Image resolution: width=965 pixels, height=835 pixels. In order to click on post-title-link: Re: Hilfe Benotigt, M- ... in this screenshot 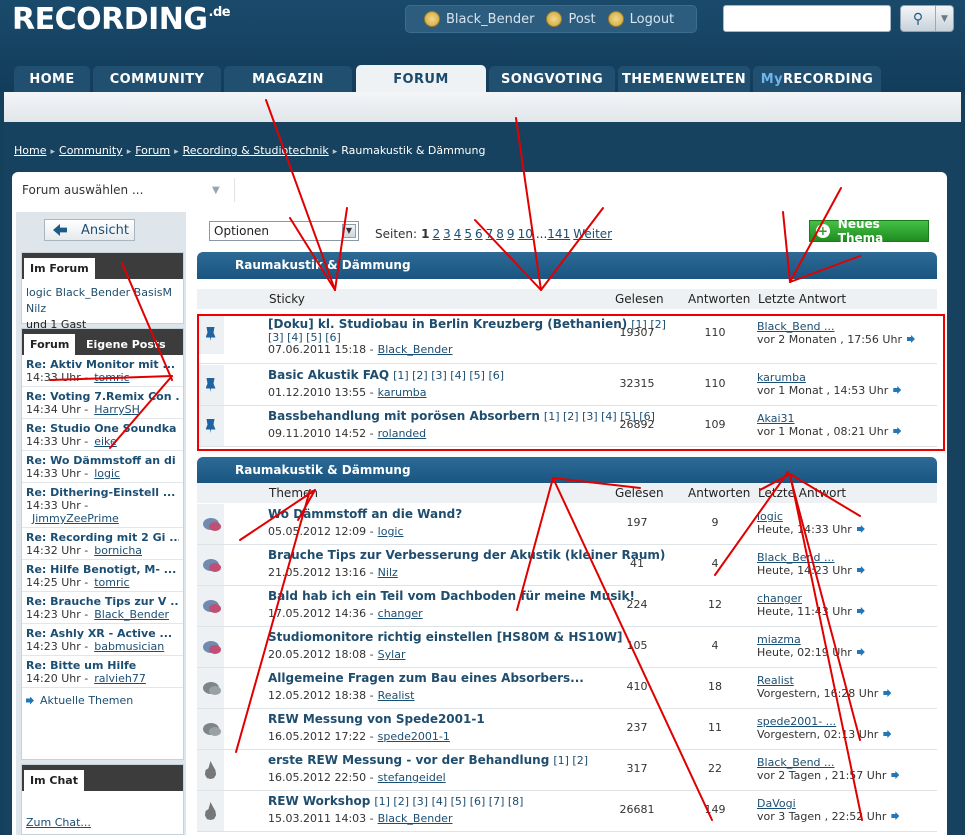, I will do `click(102, 569)`.